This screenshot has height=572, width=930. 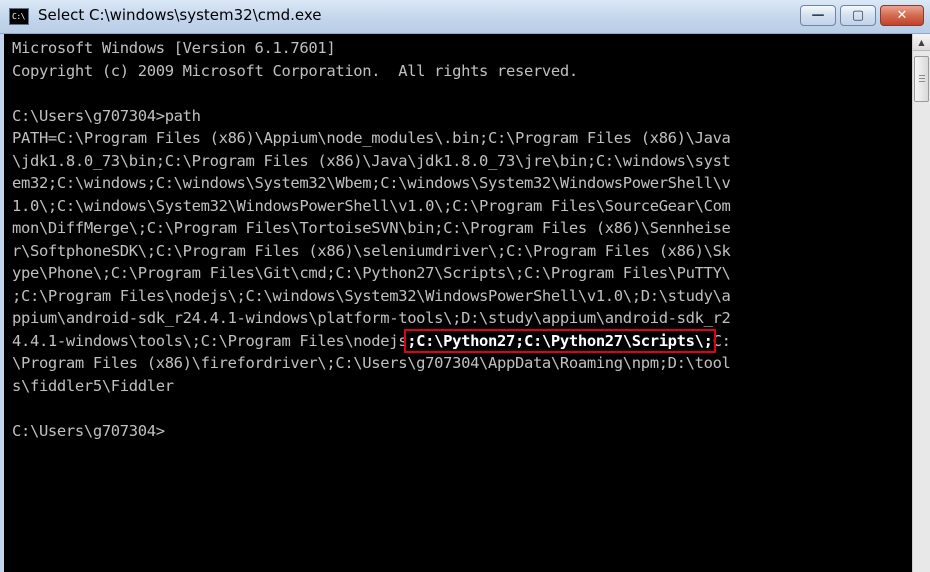 I want to click on console-line: C:\Users\g707304>path, so click(x=106, y=115).